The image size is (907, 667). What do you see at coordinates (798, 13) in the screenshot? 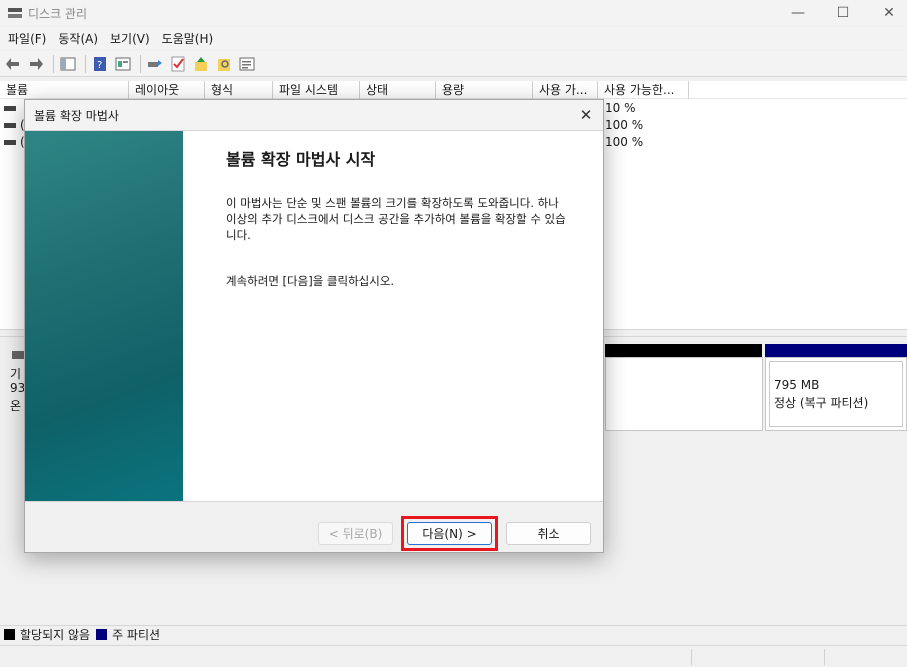
I see `minimize-button: —` at bounding box center [798, 13].